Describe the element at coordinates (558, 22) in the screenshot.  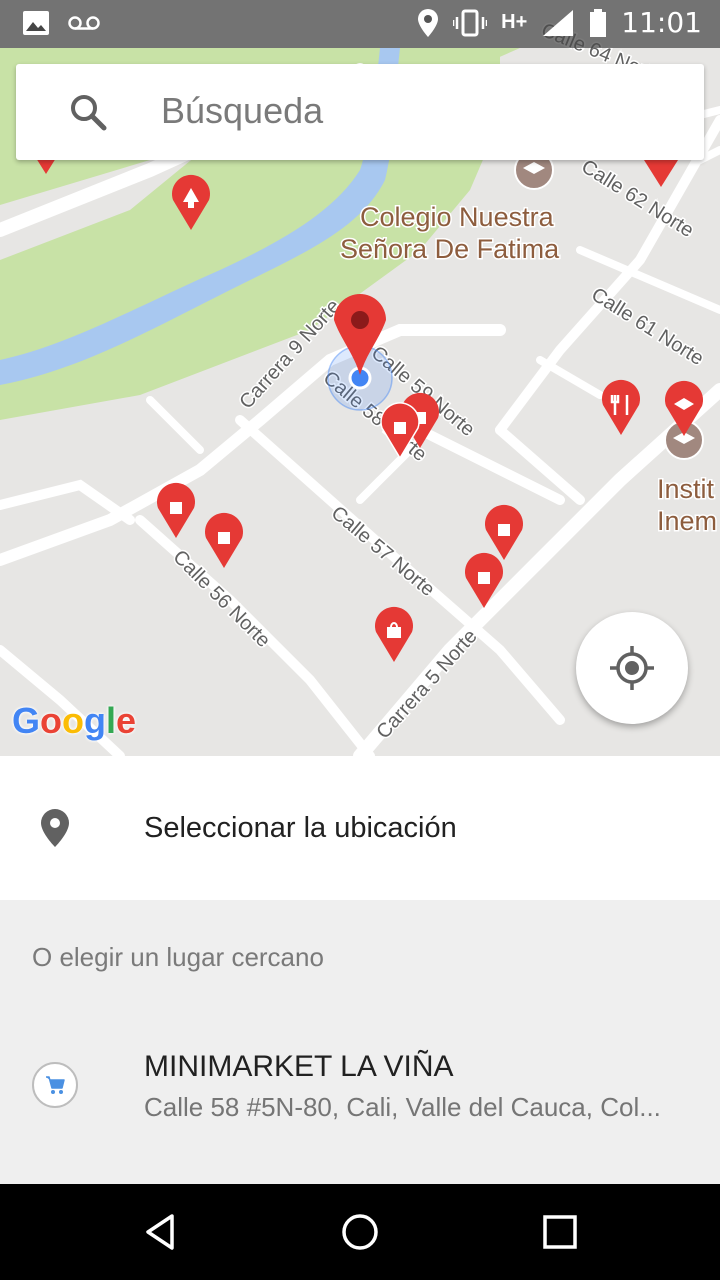
I see `signal-icon` at that location.